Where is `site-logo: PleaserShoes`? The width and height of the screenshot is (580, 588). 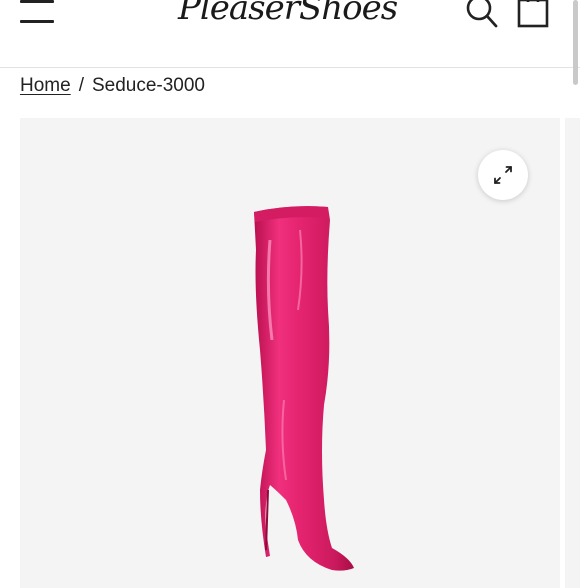 site-logo: PleaserShoes is located at coordinates (288, 14).